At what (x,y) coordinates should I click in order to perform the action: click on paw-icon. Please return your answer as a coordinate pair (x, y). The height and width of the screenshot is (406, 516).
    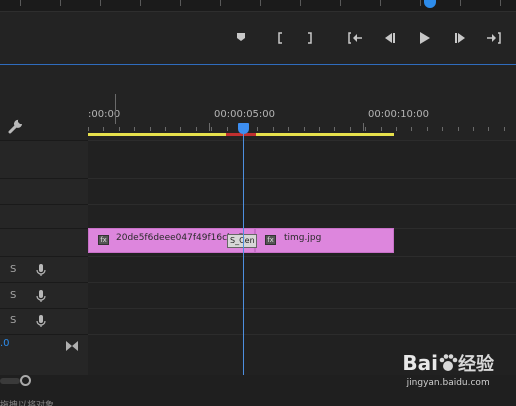
    Looking at the image, I should click on (448, 362).